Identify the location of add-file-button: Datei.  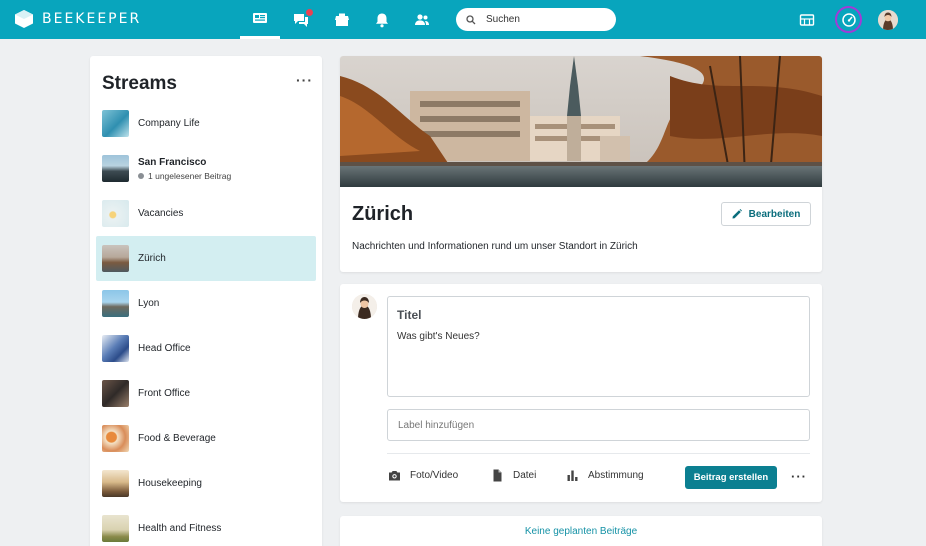
(513, 475).